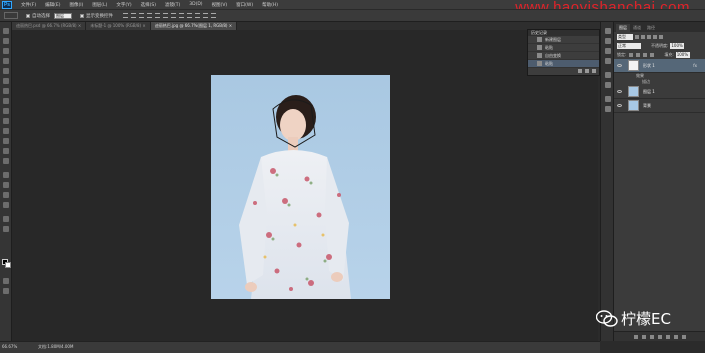  What do you see at coordinates (6, 195) in the screenshot?
I see `path-select-tool-icon` at bounding box center [6, 195].